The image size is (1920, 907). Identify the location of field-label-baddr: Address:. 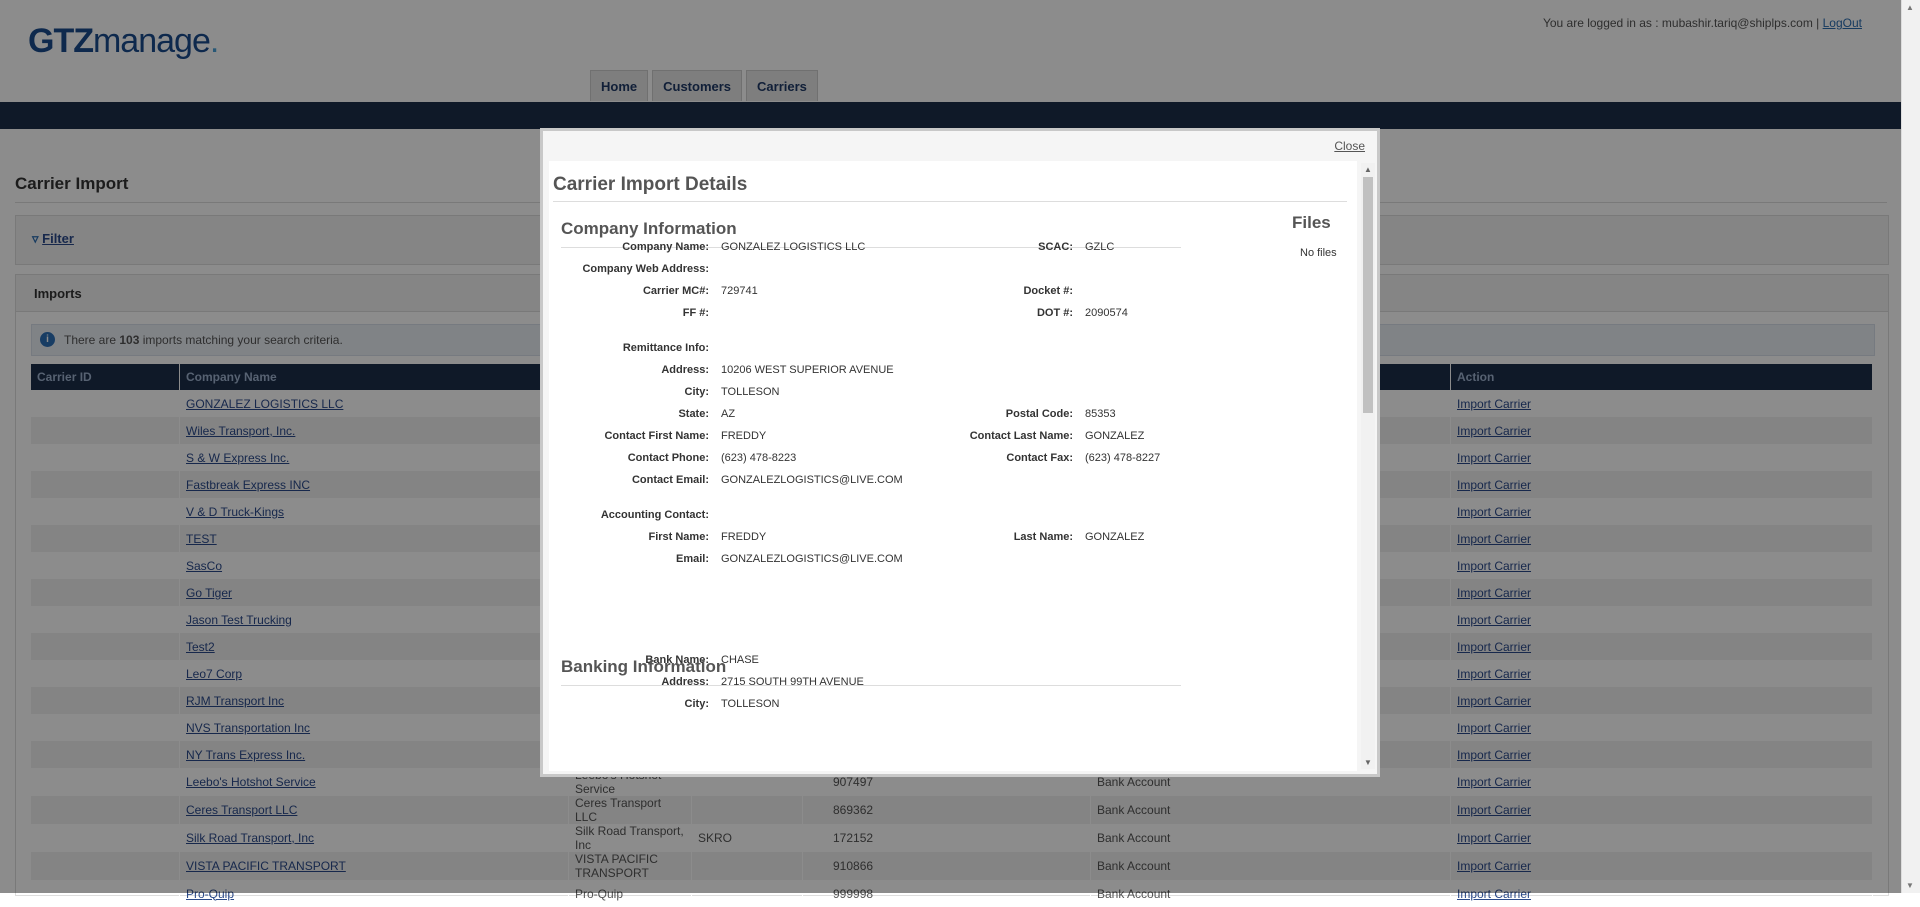
(685, 682).